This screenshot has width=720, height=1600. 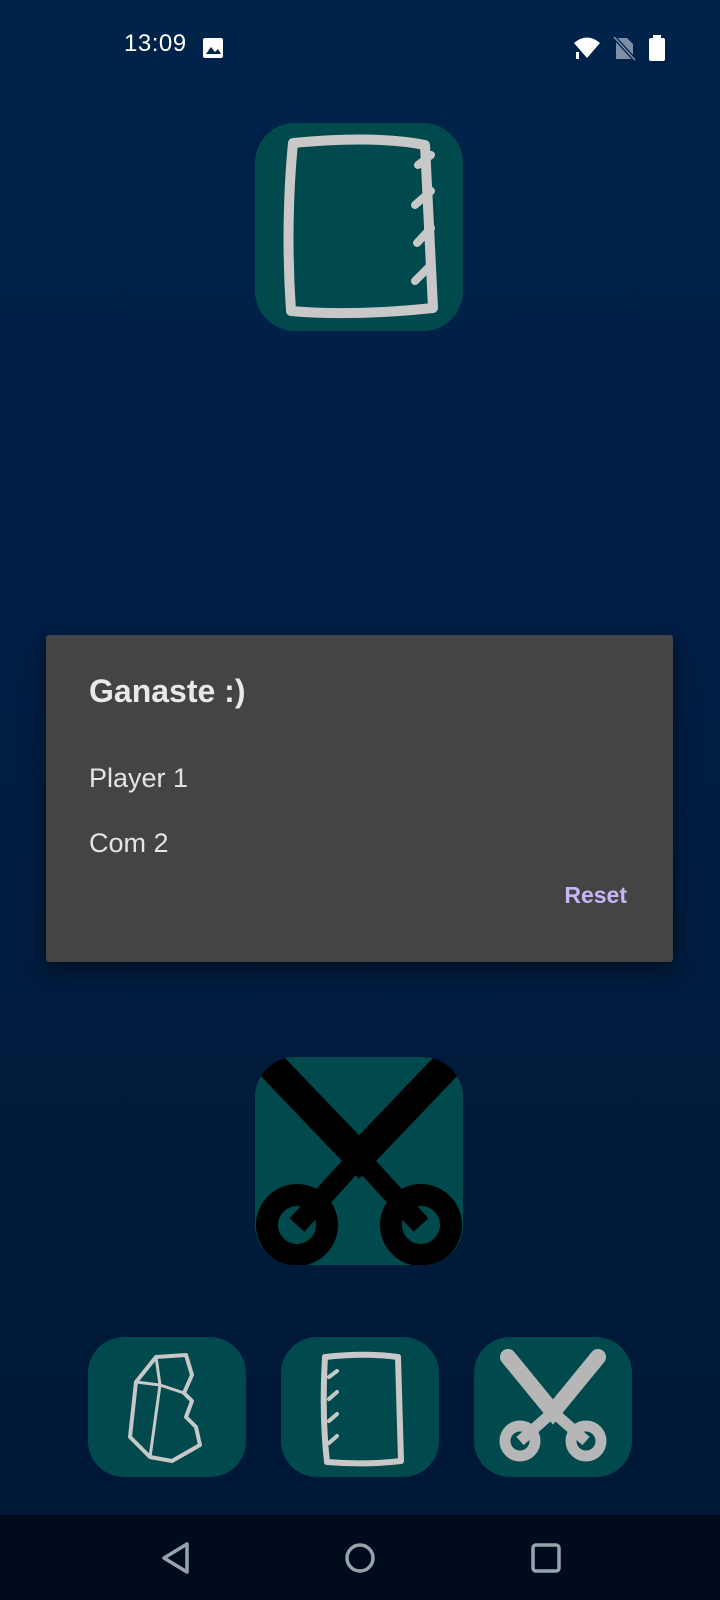 I want to click on navigation-bar, so click(x=360, y=1557).